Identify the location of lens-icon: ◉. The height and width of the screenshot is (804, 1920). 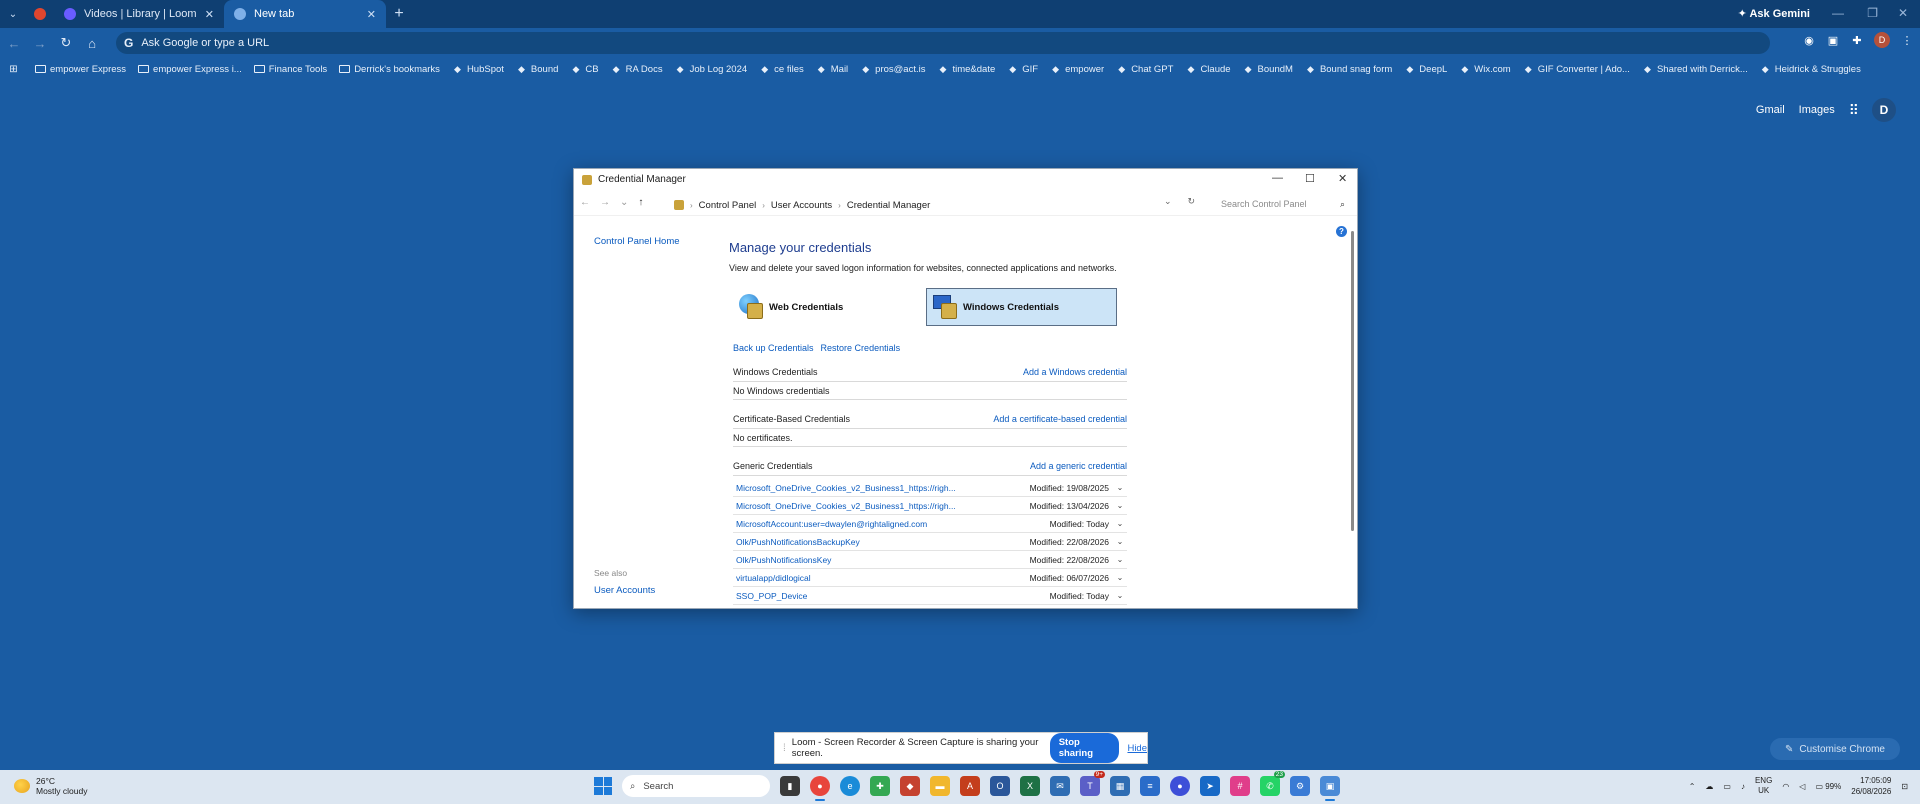
(1809, 40).